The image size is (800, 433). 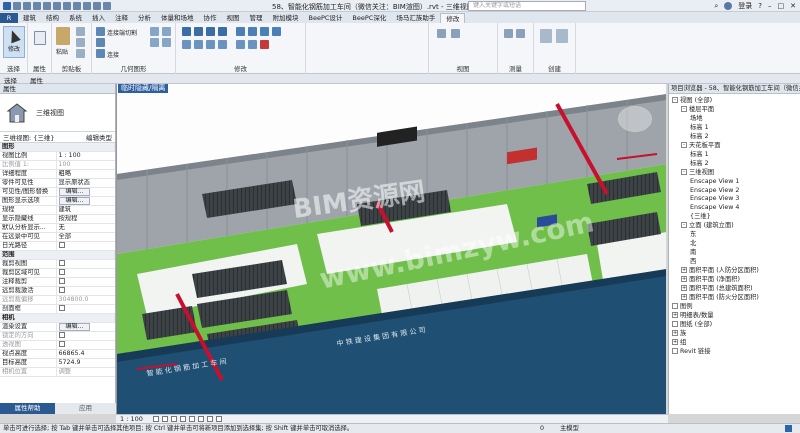 What do you see at coordinates (222, 31) in the screenshot?
I see `mirror-draw-icon` at bounding box center [222, 31].